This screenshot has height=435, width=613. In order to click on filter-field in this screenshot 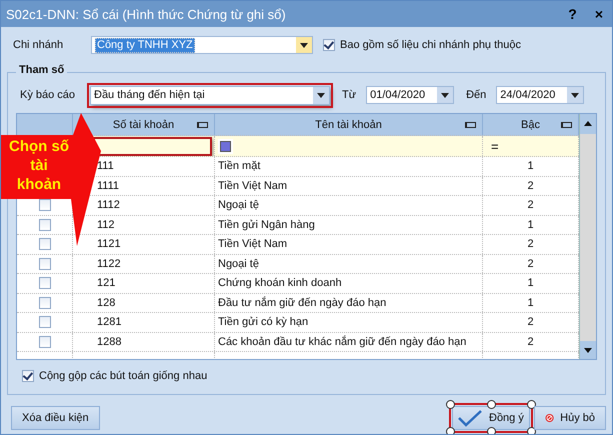, I will do `click(152, 146)`.